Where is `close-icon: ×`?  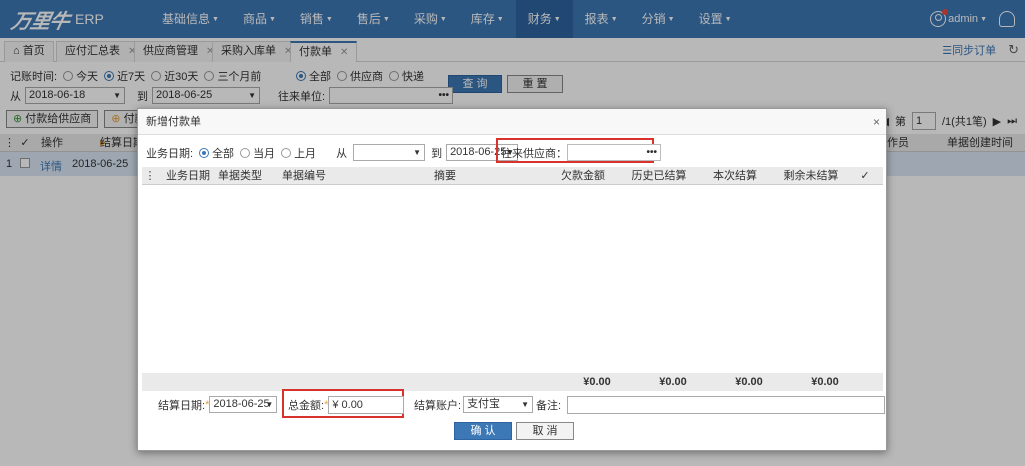
close-icon: × is located at coordinates (876, 122).